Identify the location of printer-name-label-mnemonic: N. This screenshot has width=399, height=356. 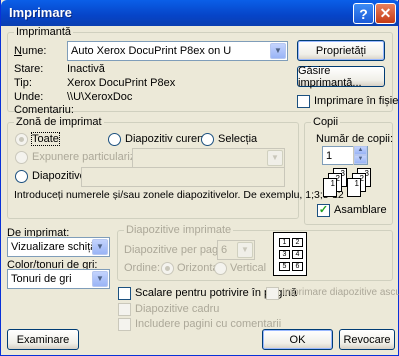
(18, 51).